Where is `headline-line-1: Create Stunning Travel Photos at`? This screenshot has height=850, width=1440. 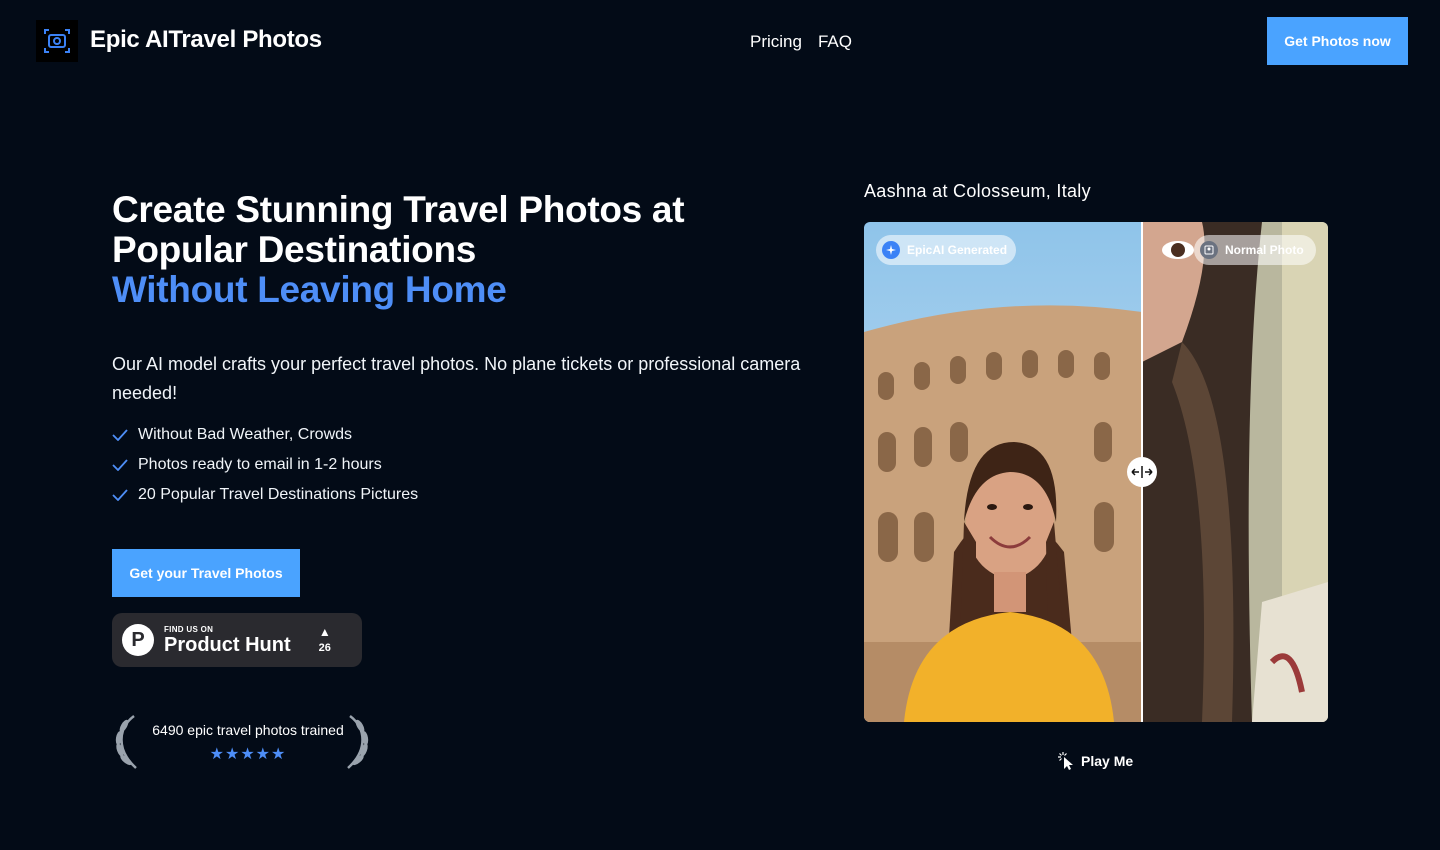 headline-line-1: Create Stunning Travel Photos at is located at coordinates (398, 209).